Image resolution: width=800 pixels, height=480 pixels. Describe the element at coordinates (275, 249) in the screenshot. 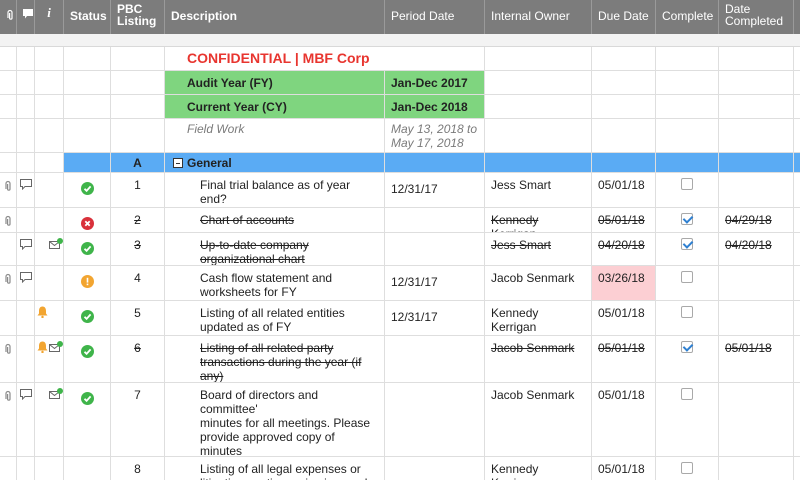

I see `description-cell: Up-to-date company organizational chart` at that location.